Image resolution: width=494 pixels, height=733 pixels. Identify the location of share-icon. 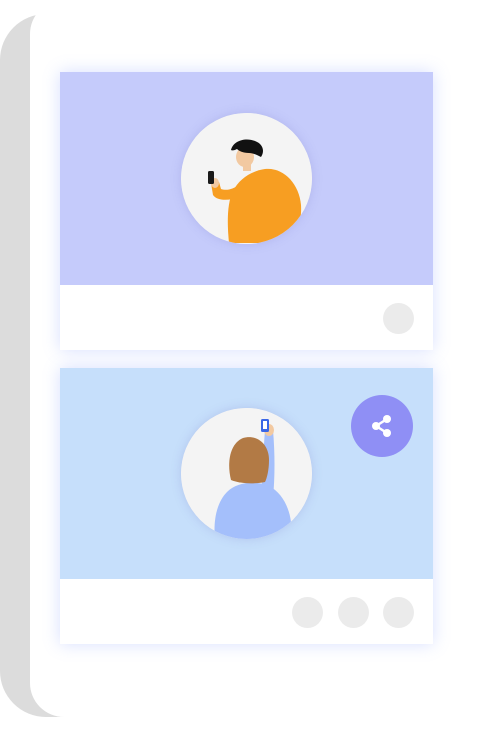
(381, 426).